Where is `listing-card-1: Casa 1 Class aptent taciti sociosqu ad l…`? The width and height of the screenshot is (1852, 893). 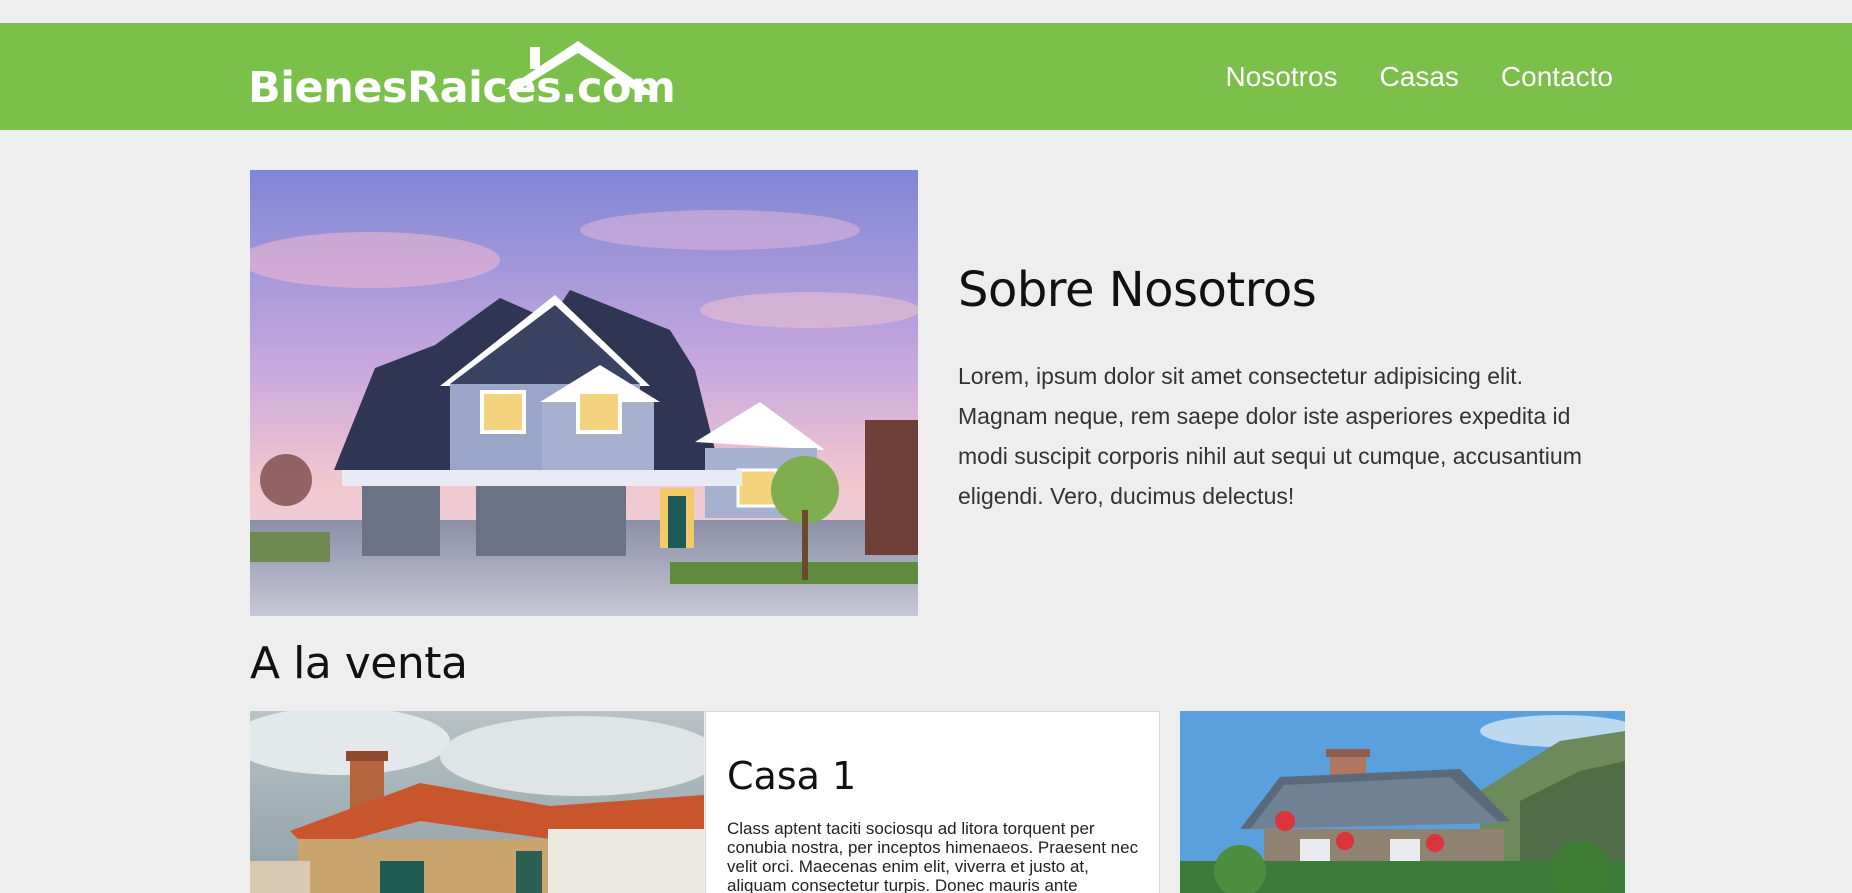 listing-card-1: Casa 1 Class aptent taciti sociosqu ad l… is located at coordinates (932, 802).